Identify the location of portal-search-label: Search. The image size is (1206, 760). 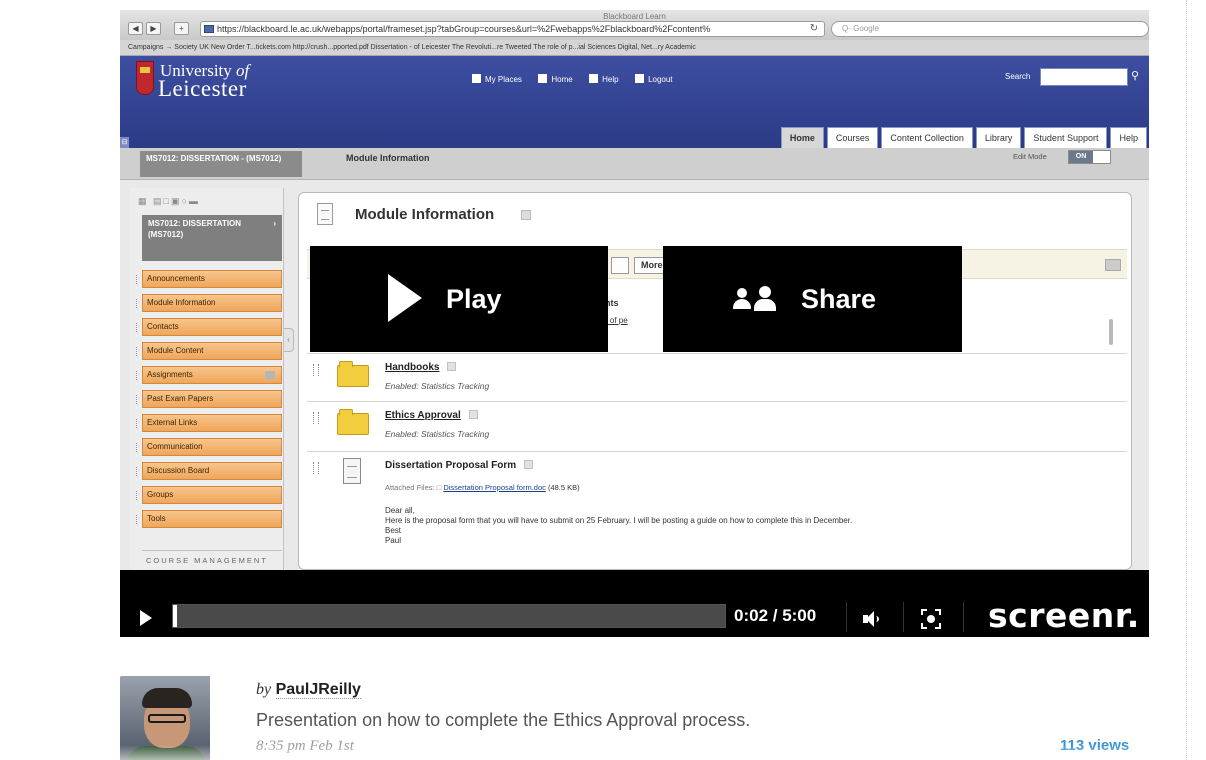
(1018, 76).